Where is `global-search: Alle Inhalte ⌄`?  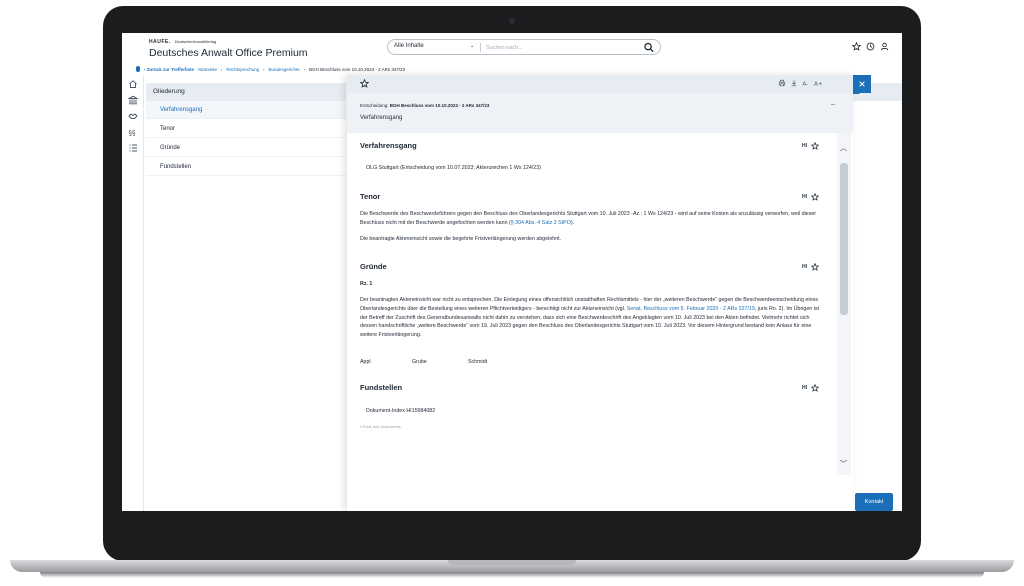
global-search: Alle Inhalte ⌄ is located at coordinates (524, 47).